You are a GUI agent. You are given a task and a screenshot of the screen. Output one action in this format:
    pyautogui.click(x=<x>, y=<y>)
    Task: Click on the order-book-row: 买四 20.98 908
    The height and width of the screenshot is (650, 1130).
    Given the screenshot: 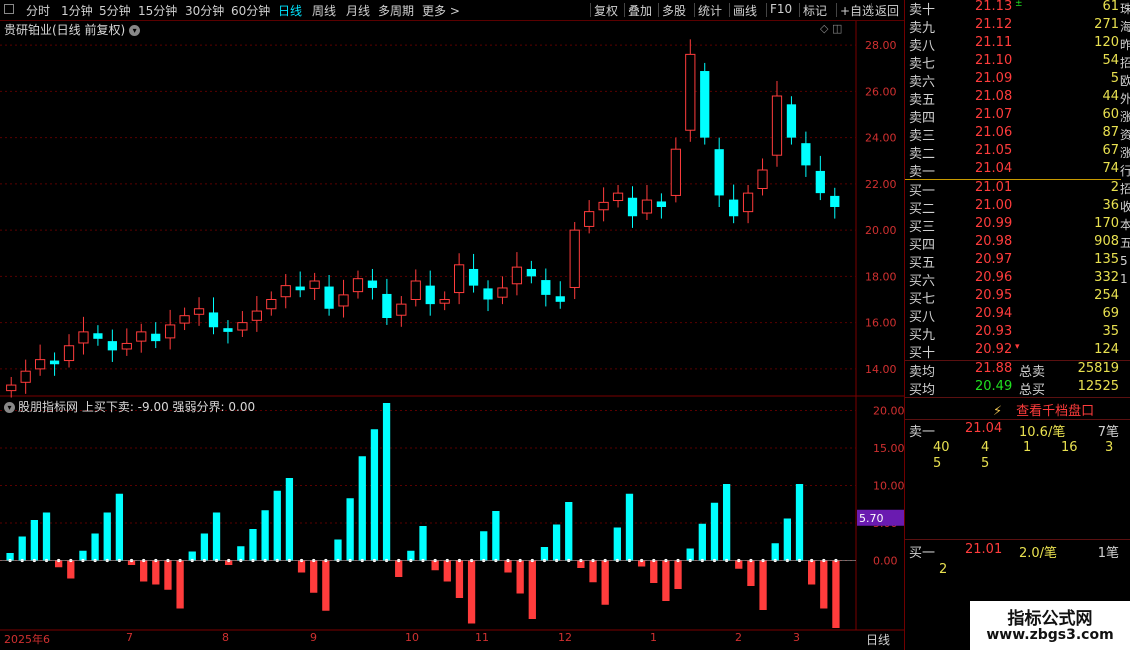 What is the action you would take?
    pyautogui.click(x=1016, y=243)
    